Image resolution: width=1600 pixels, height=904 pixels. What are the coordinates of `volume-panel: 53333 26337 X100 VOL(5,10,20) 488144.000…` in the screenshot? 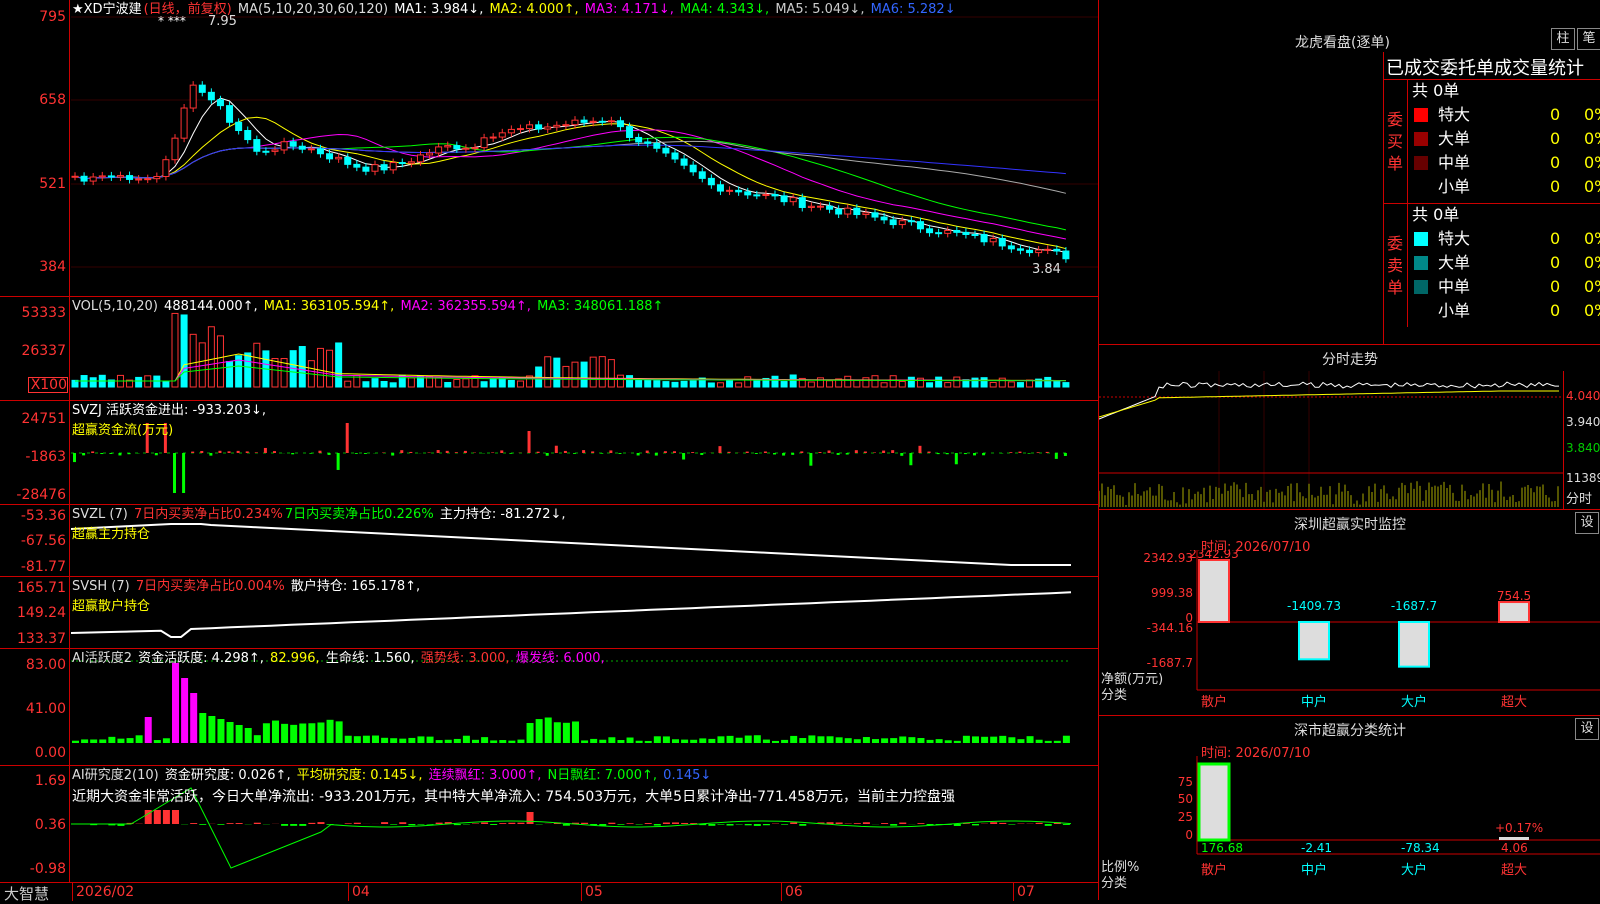 It's located at (549, 349).